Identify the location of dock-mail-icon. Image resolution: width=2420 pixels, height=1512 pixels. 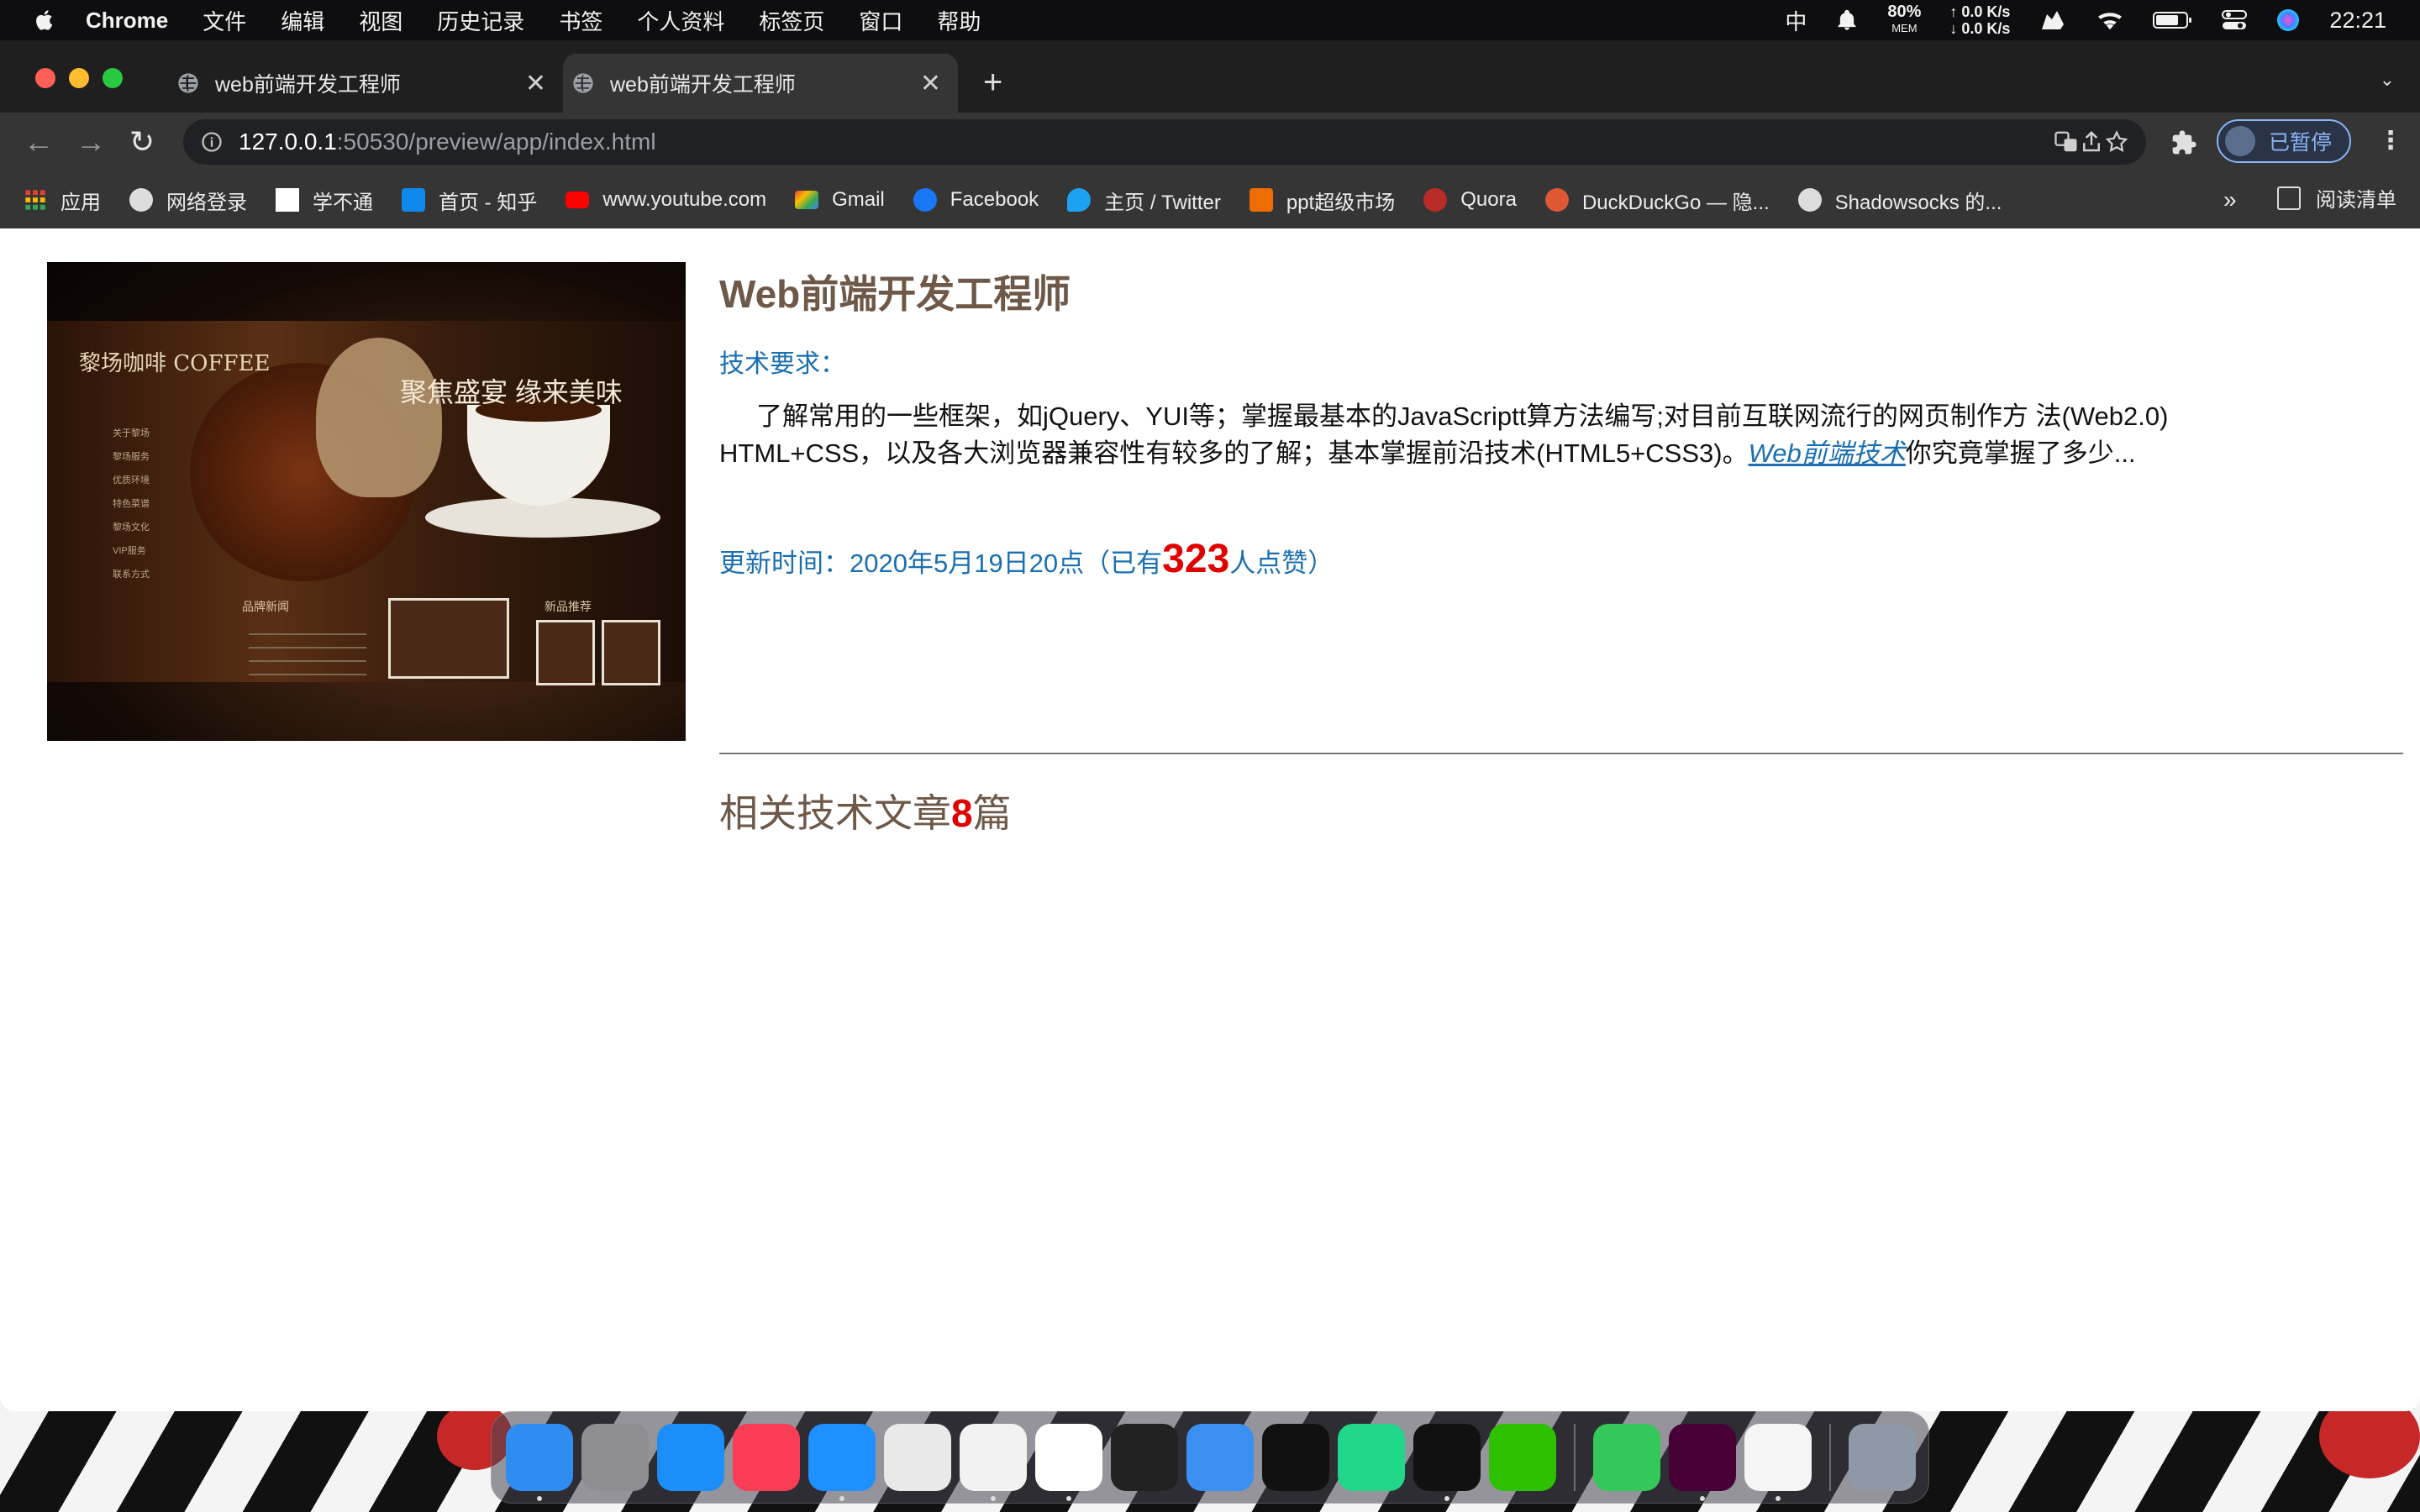
(1220, 1457).